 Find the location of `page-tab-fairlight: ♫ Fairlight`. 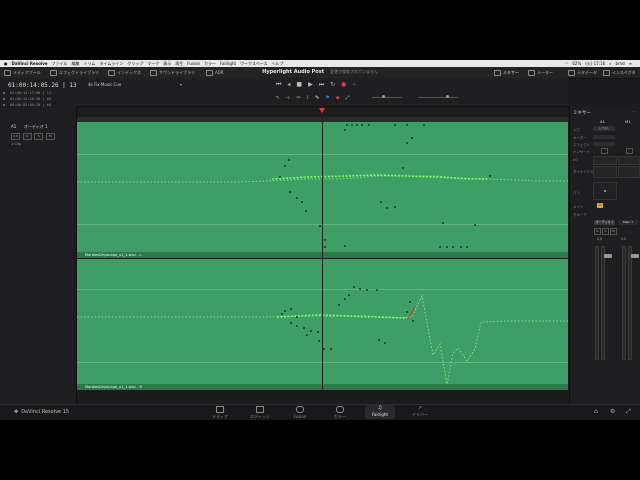

page-tab-fairlight: ♫ Fairlight is located at coordinates (380, 412).